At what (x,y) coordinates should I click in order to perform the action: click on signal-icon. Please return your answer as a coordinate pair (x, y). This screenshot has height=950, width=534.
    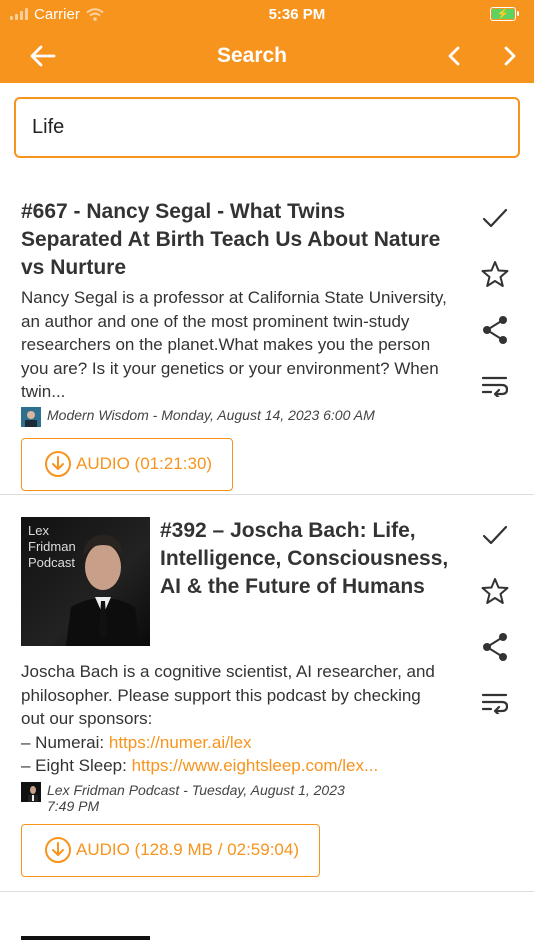
    Looking at the image, I should click on (19, 14).